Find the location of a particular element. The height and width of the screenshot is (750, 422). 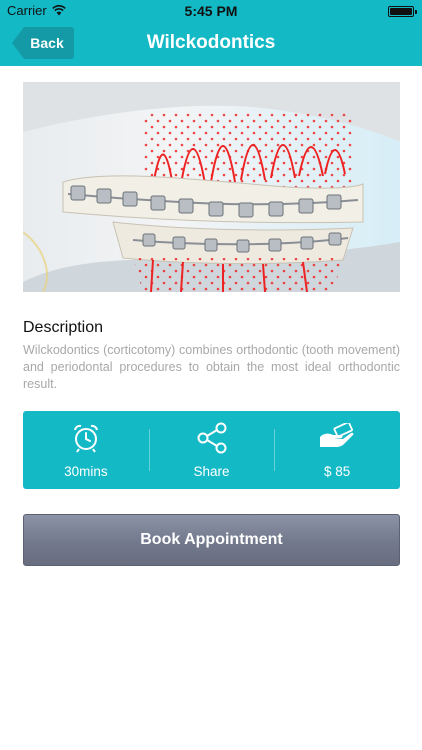

book-appointment-button: Book Appointment is located at coordinates (211, 540).